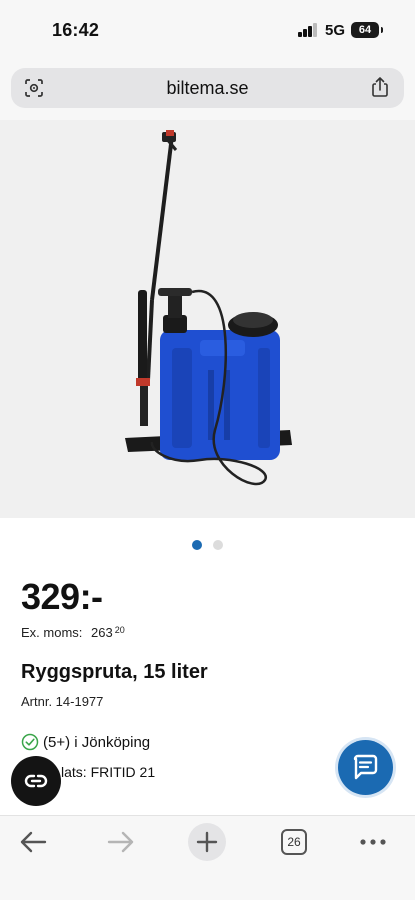 The height and width of the screenshot is (900, 415). What do you see at coordinates (30, 742) in the screenshot?
I see `check-circle-icon` at bounding box center [30, 742].